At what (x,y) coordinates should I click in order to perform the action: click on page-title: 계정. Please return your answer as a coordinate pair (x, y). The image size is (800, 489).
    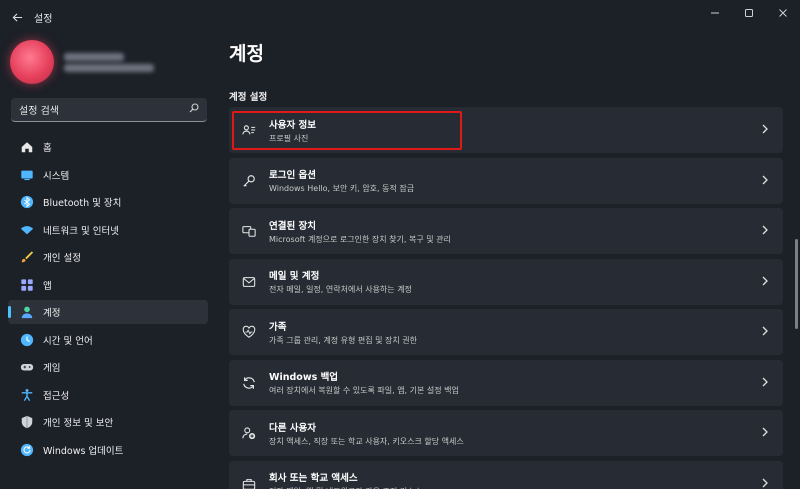
    Looking at the image, I should click on (246, 54).